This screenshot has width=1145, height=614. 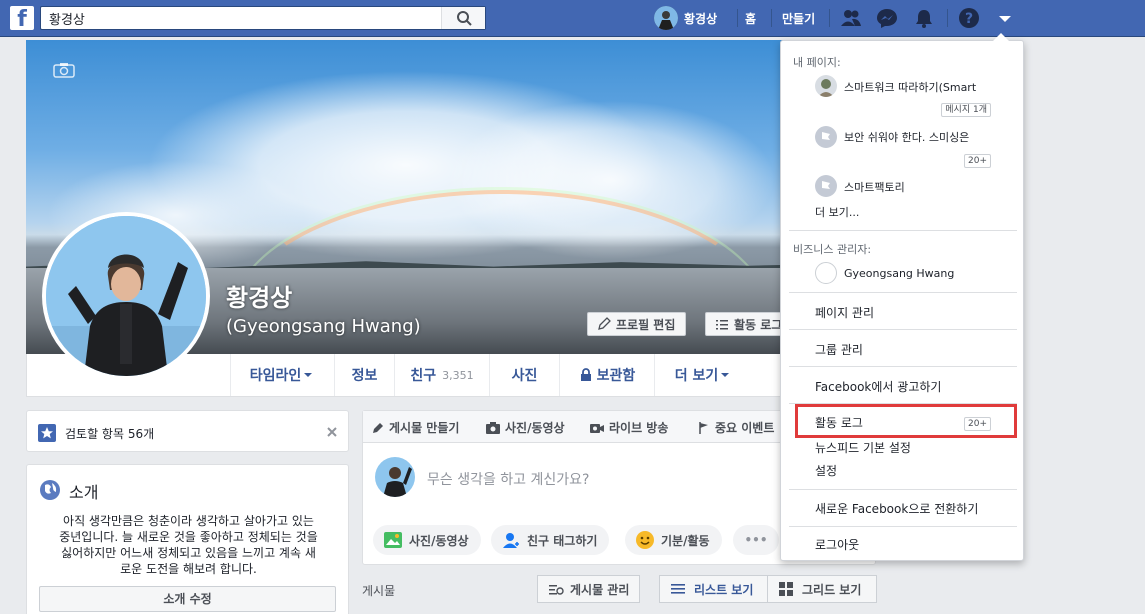 I want to click on top-navigation-bar: f 황경상 홈 만들기 ?, so click(x=572, y=18).